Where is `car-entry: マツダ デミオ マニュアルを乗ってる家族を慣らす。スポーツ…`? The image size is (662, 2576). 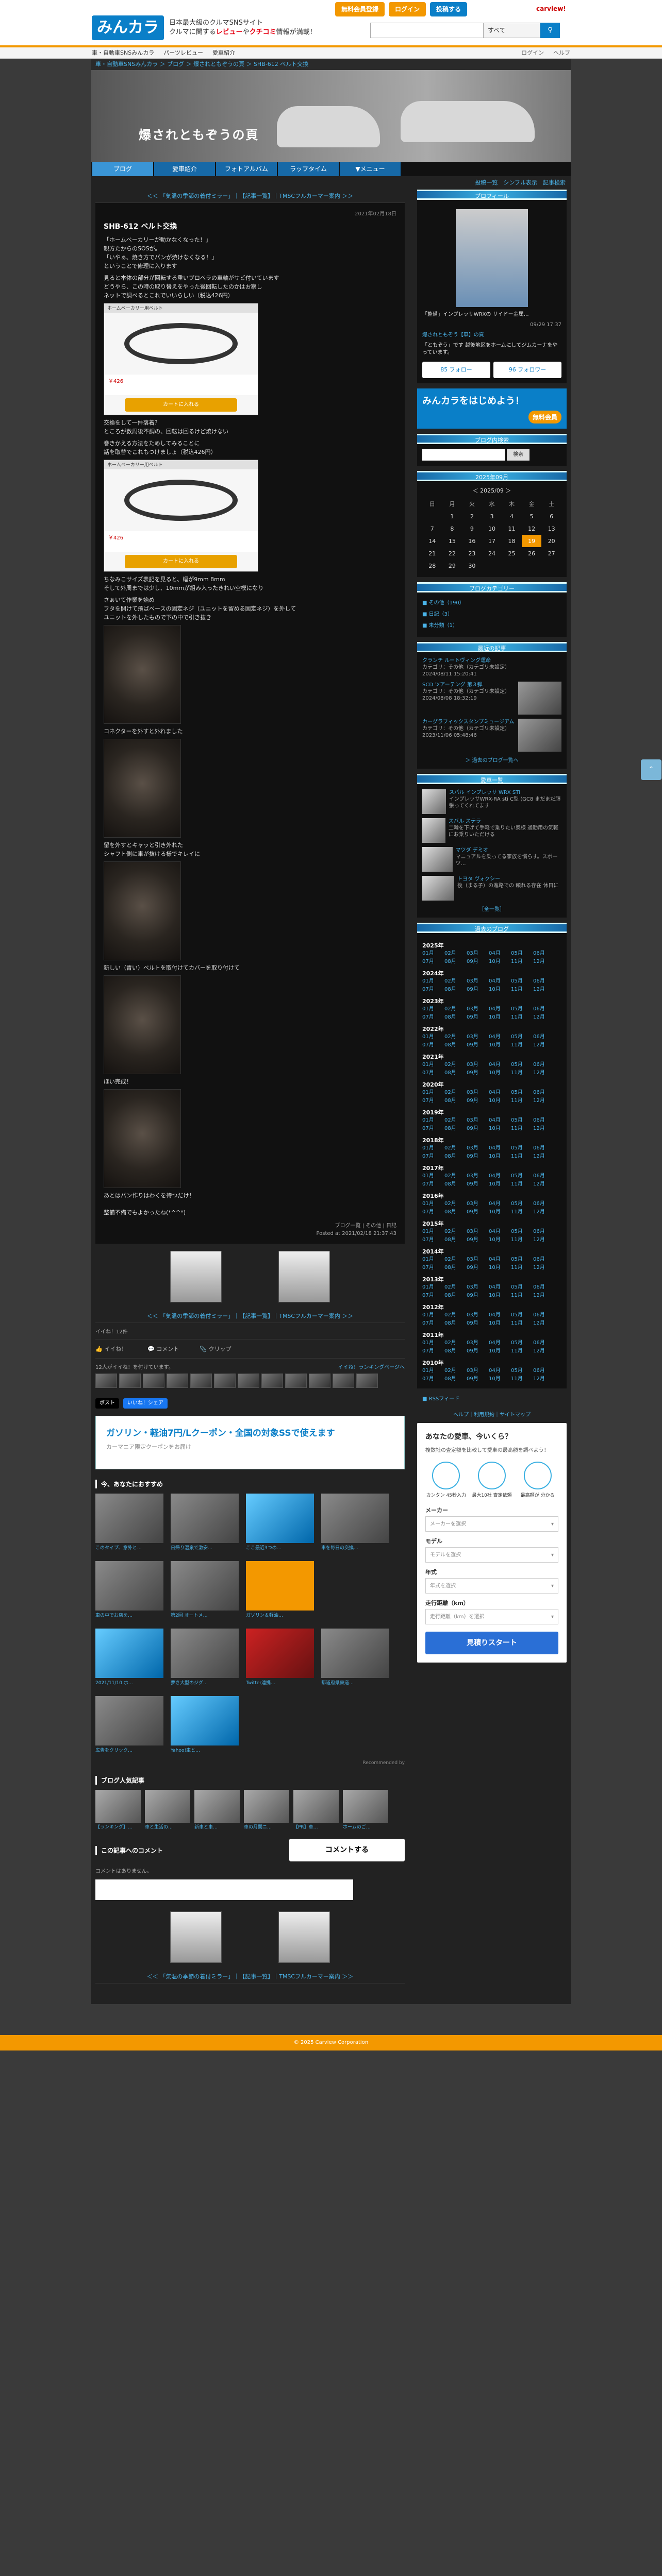
car-entry: マツダ デミオ マニュアルを乗ってる家族を慣らす。スポーツ… is located at coordinates (491, 859).